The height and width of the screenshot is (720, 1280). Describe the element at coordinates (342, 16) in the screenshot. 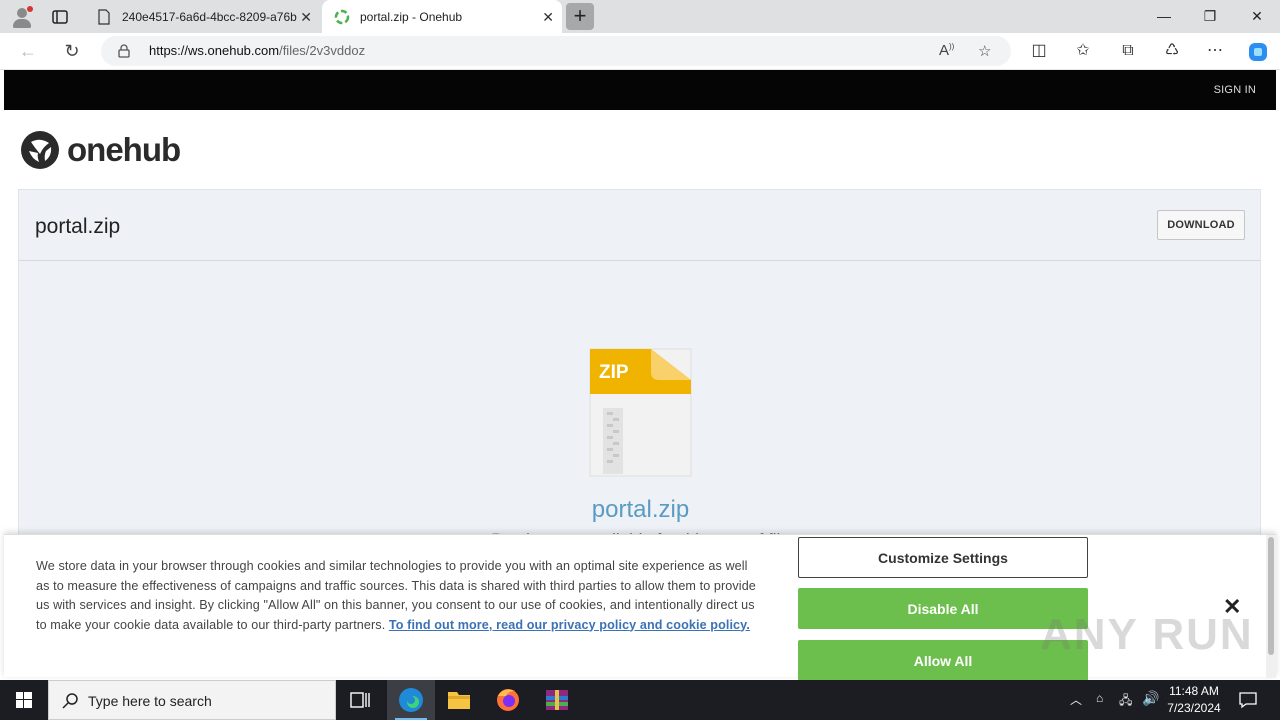

I see `onehub-favicon-icon` at that location.